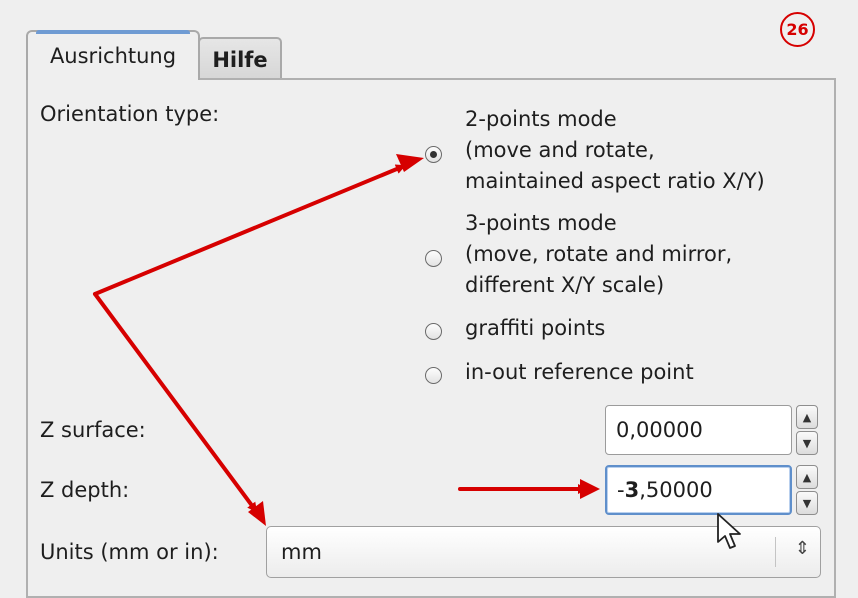 This screenshot has height=598, width=858. What do you see at coordinates (775, 552) in the screenshot?
I see `combo-separator` at bounding box center [775, 552].